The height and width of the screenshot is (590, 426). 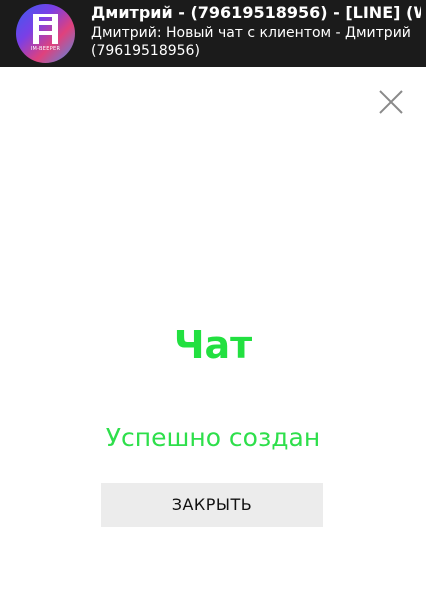 I want to click on close-icon, so click(x=391, y=102).